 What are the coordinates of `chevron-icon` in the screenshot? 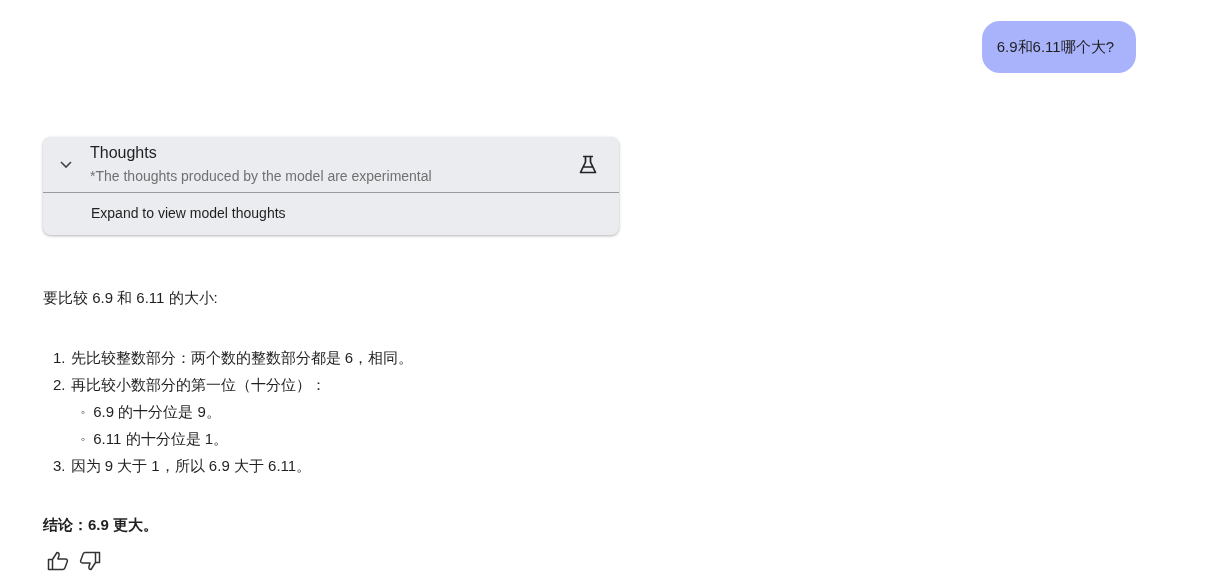 It's located at (66, 164).